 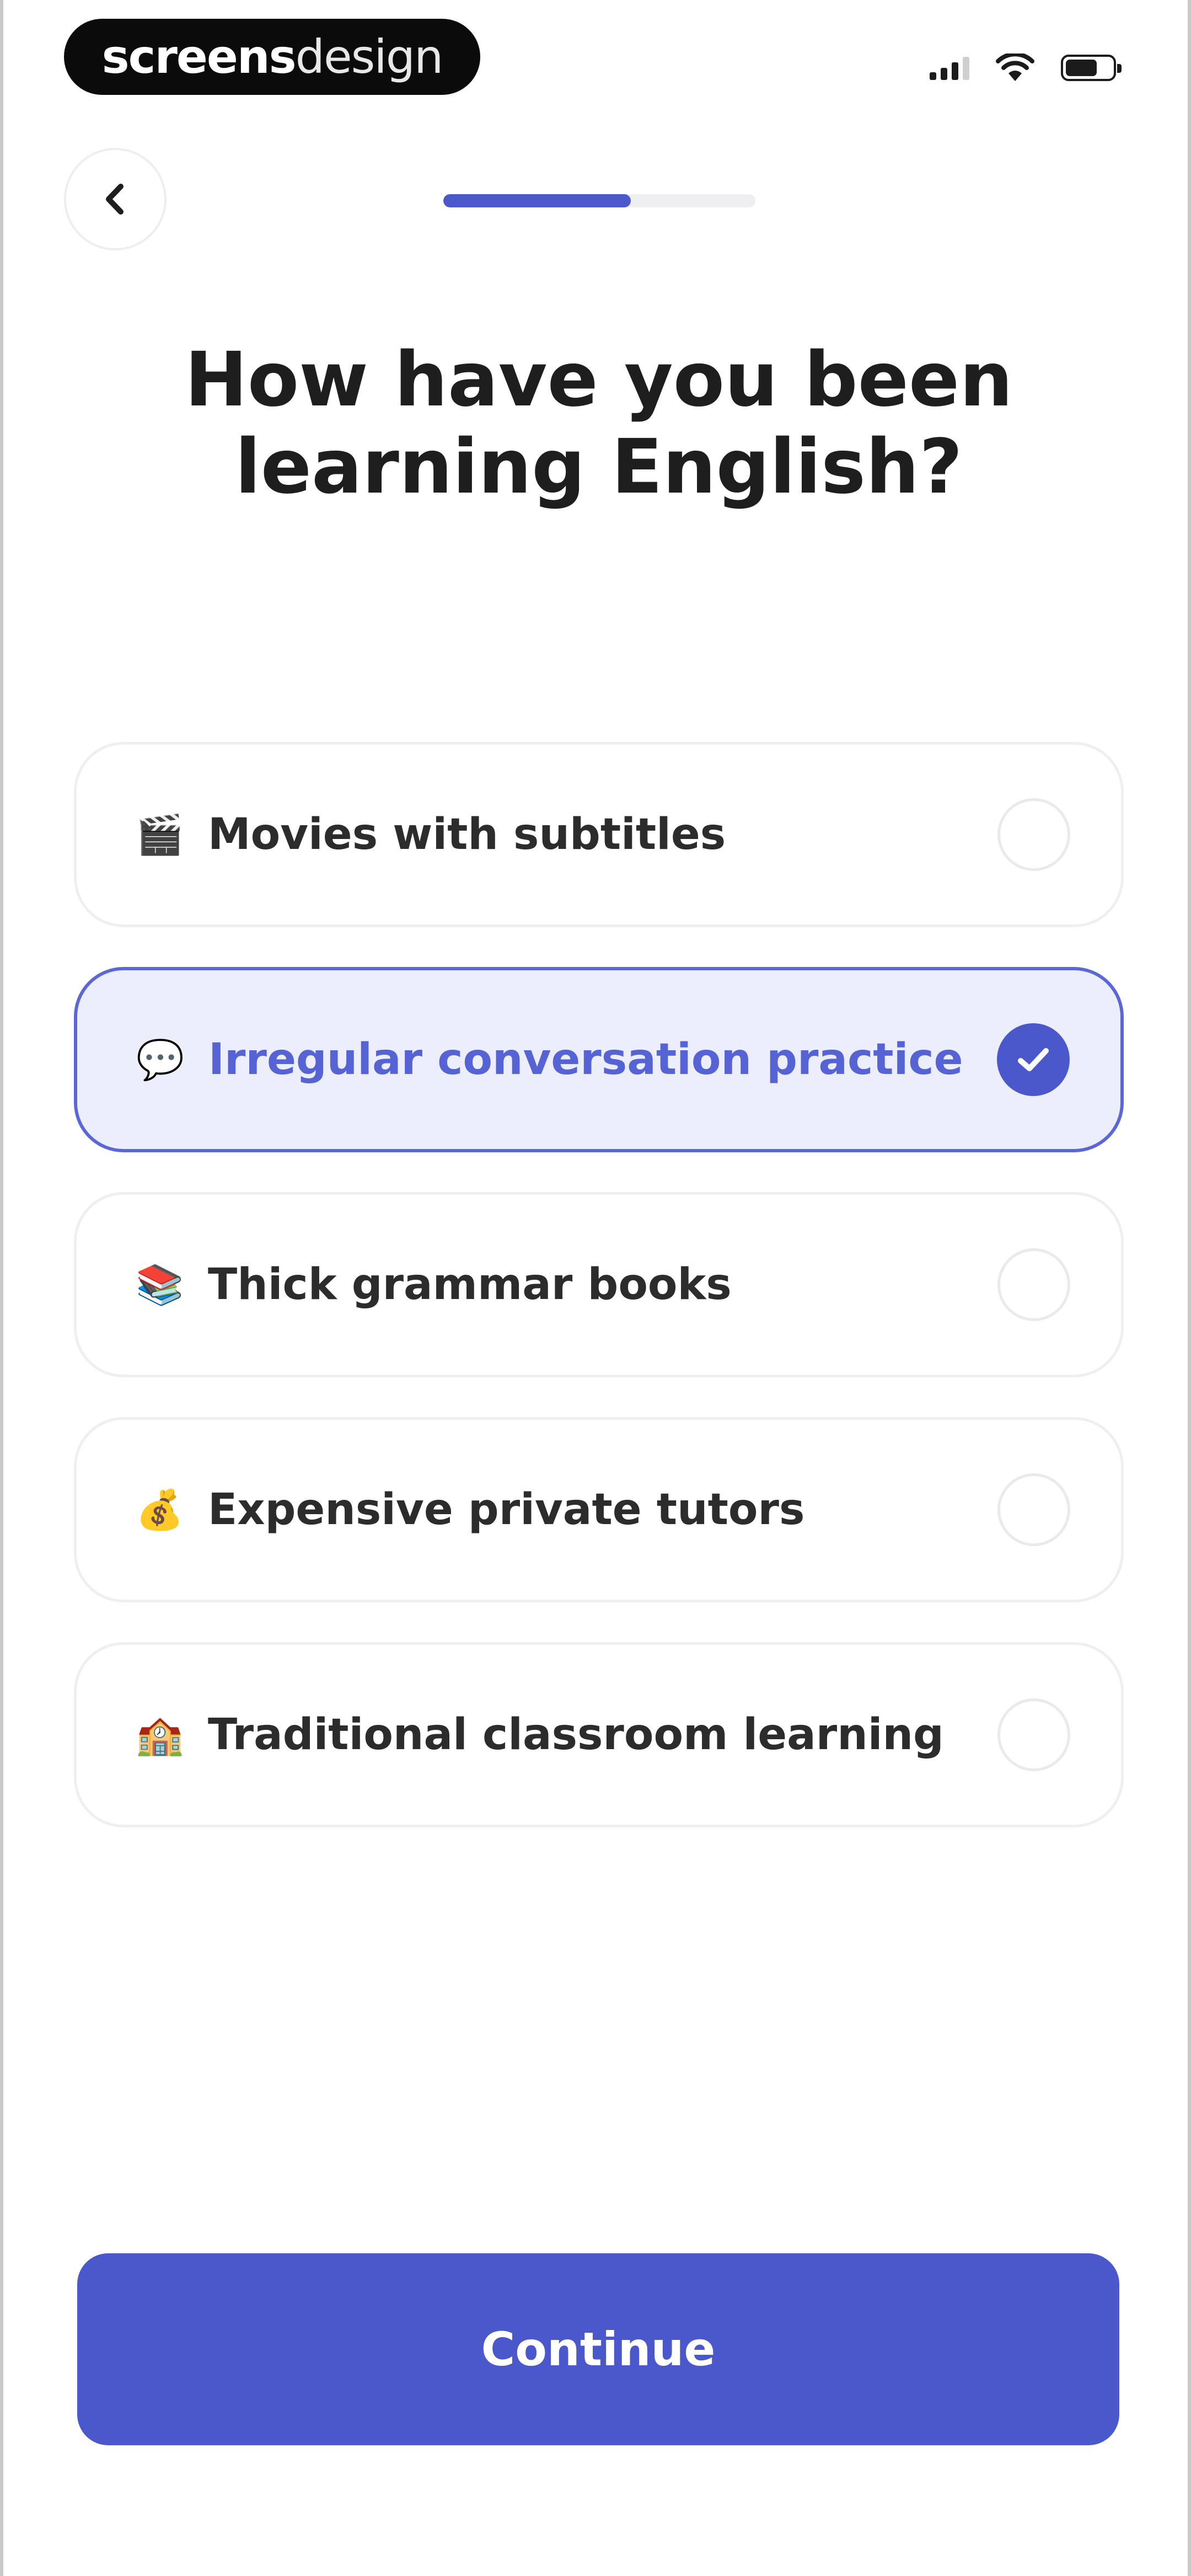 I want to click on option-label: Movies with subtitles, so click(x=467, y=834).